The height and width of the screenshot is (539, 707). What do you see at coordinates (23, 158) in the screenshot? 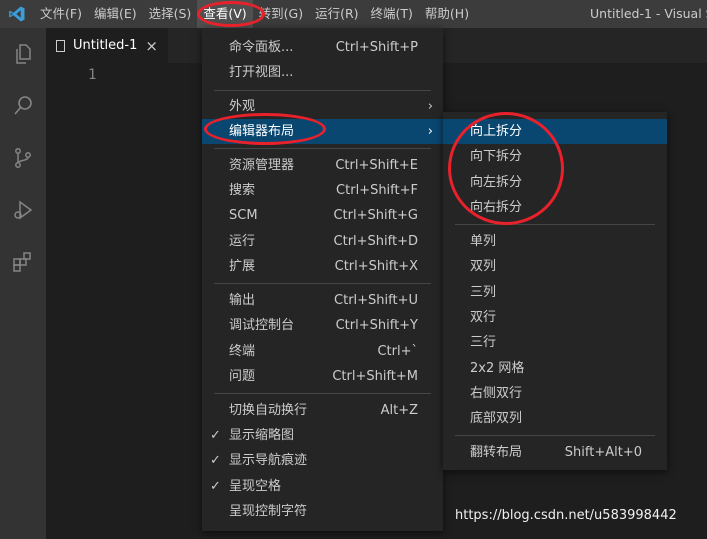
I see `source-control-icon` at bounding box center [23, 158].